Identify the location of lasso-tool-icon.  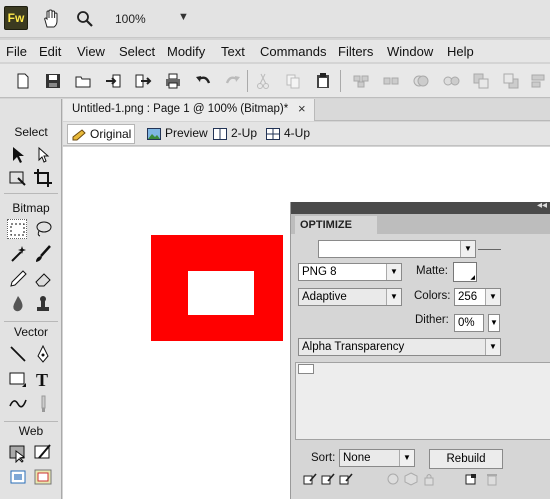
(43, 229).